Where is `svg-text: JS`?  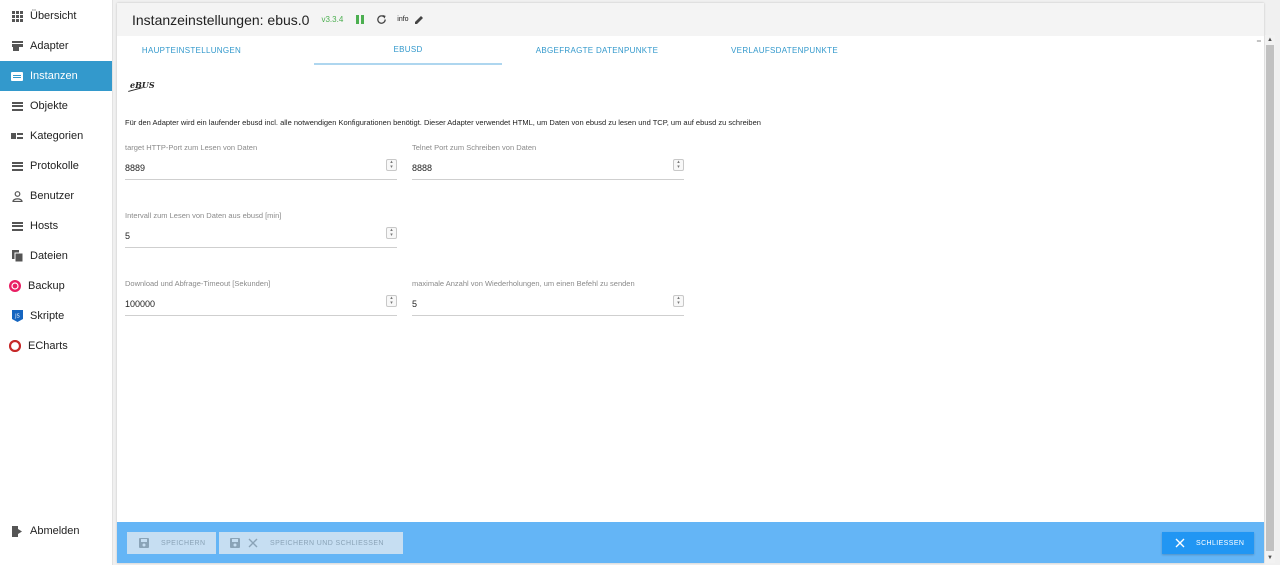
svg-text: JS is located at coordinates (17, 317).